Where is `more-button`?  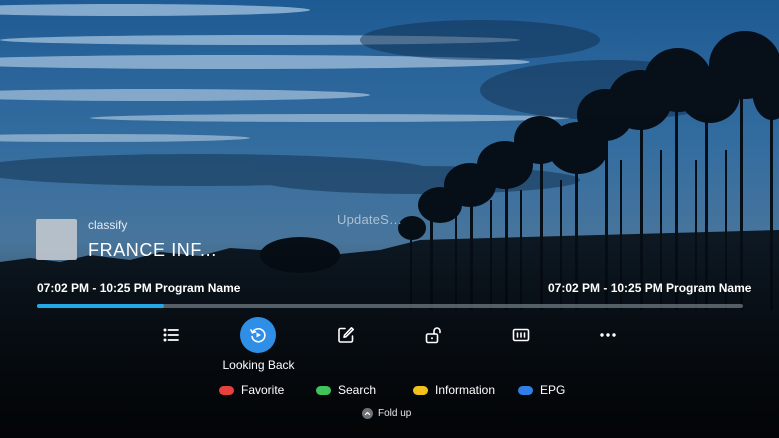 more-button is located at coordinates (608, 335).